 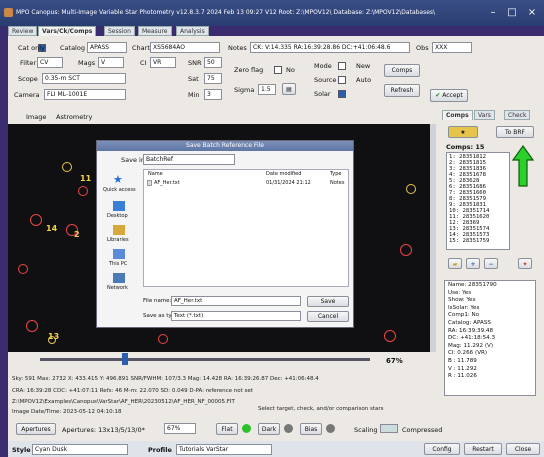 I want to click on this-pc-icon, so click(x=119, y=254).